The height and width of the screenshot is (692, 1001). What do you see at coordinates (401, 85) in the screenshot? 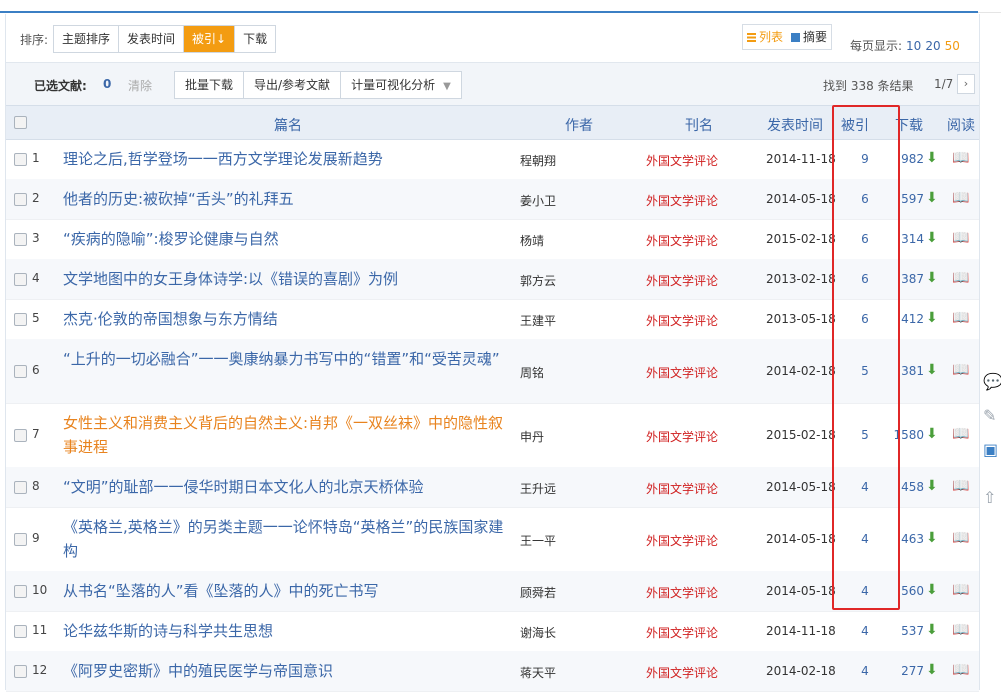
I see `visual-analysis-dropdown: 计量可视化分析 ▼` at bounding box center [401, 85].